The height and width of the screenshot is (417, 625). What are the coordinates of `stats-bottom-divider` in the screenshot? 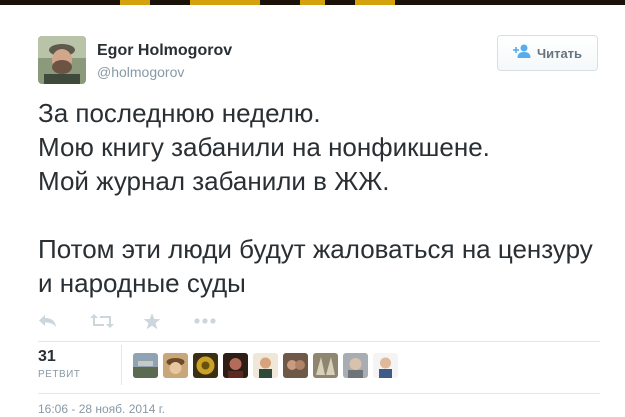 It's located at (319, 393).